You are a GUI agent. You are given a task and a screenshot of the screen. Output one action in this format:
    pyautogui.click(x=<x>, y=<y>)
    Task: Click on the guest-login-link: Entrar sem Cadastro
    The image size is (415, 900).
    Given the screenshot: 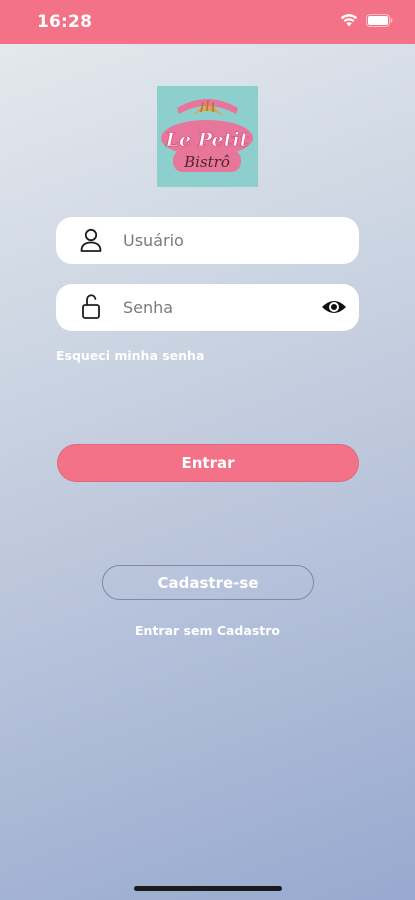 What is the action you would take?
    pyautogui.click(x=207, y=630)
    